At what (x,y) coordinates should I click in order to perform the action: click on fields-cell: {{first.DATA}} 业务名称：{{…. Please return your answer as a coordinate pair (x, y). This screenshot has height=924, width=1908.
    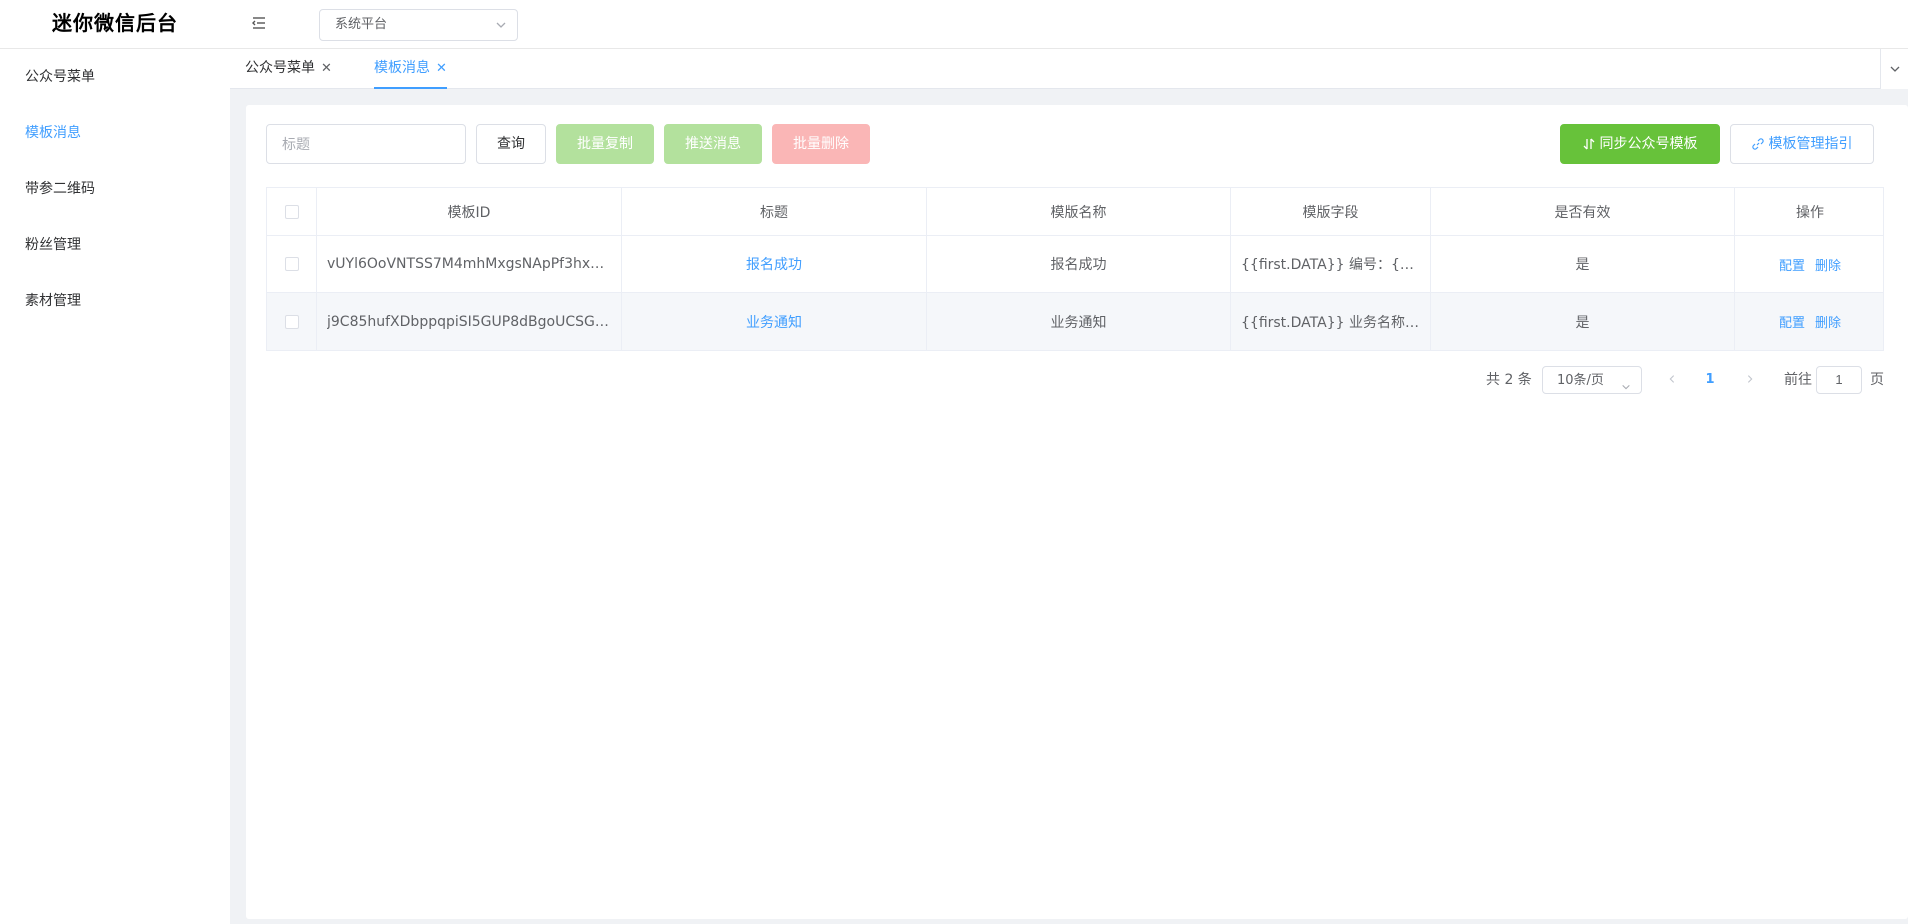
    Looking at the image, I should click on (1331, 321).